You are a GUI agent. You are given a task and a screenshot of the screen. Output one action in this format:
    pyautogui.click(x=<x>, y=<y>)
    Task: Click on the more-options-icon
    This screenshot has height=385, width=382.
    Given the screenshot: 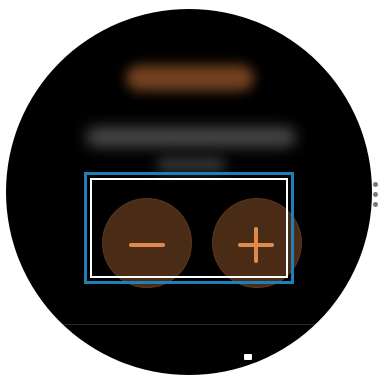 What is the action you would take?
    pyautogui.click(x=376, y=197)
    